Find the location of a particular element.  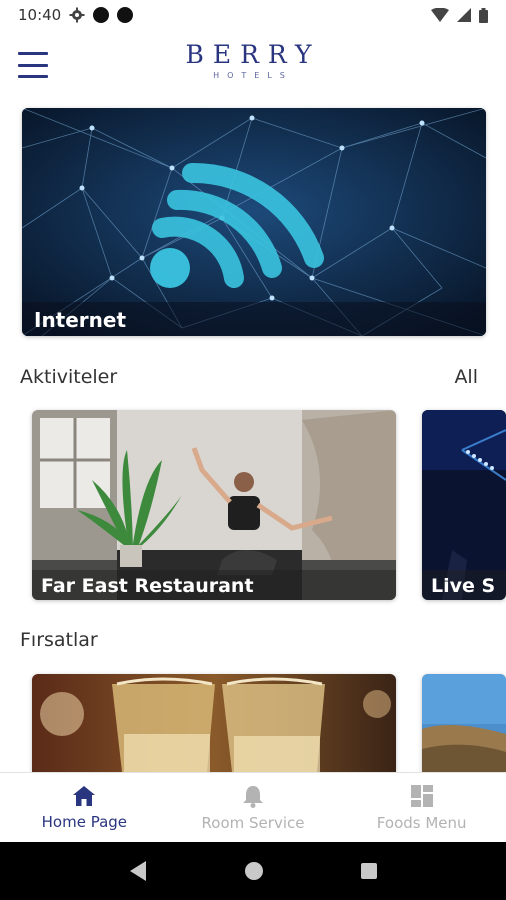

logo-subtitle: HOTELS is located at coordinates (253, 75).